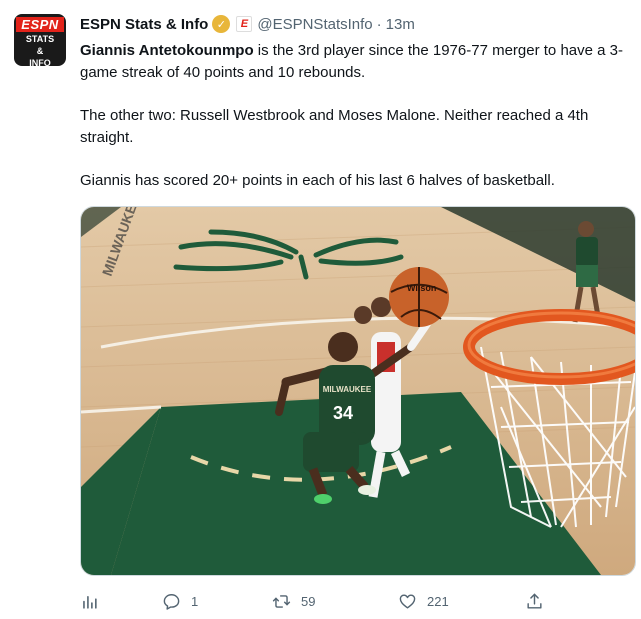 The height and width of the screenshot is (619, 641). I want to click on timestamp: 13m, so click(400, 24).